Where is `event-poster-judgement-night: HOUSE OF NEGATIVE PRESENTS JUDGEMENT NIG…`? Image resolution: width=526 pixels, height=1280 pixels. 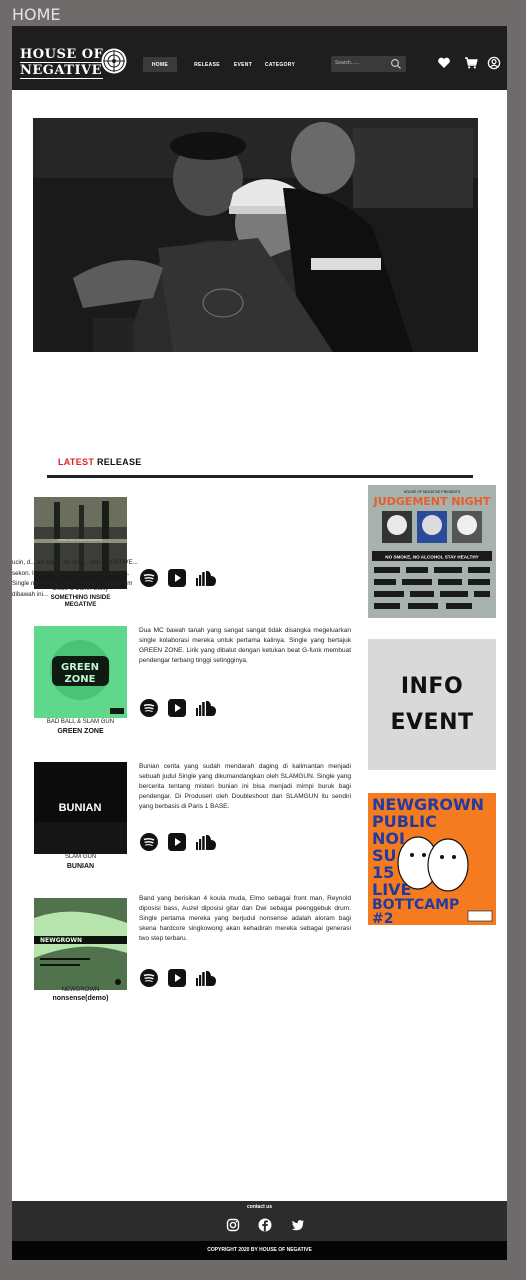 event-poster-judgement-night: HOUSE OF NEGATIVE PRESENTS JUDGEMENT NIG… is located at coordinates (432, 551).